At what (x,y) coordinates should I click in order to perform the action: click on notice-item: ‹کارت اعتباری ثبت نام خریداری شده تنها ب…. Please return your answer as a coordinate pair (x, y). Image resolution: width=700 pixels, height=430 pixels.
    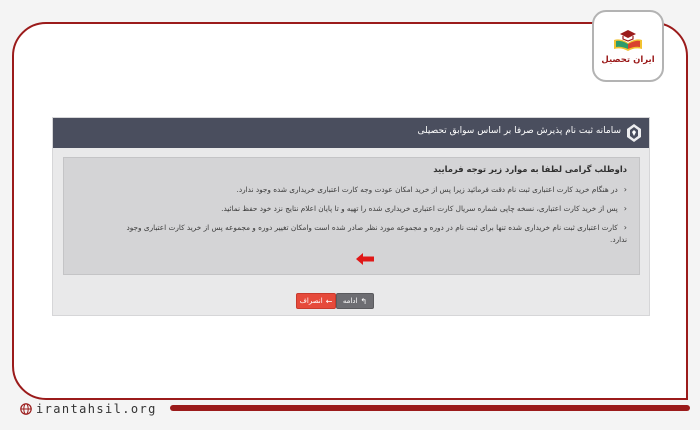
    Looking at the image, I should click on (376, 227).